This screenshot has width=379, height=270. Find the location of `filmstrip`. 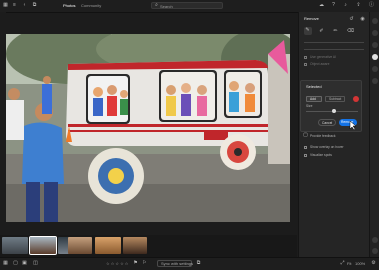

filmstrip is located at coordinates (148, 246).